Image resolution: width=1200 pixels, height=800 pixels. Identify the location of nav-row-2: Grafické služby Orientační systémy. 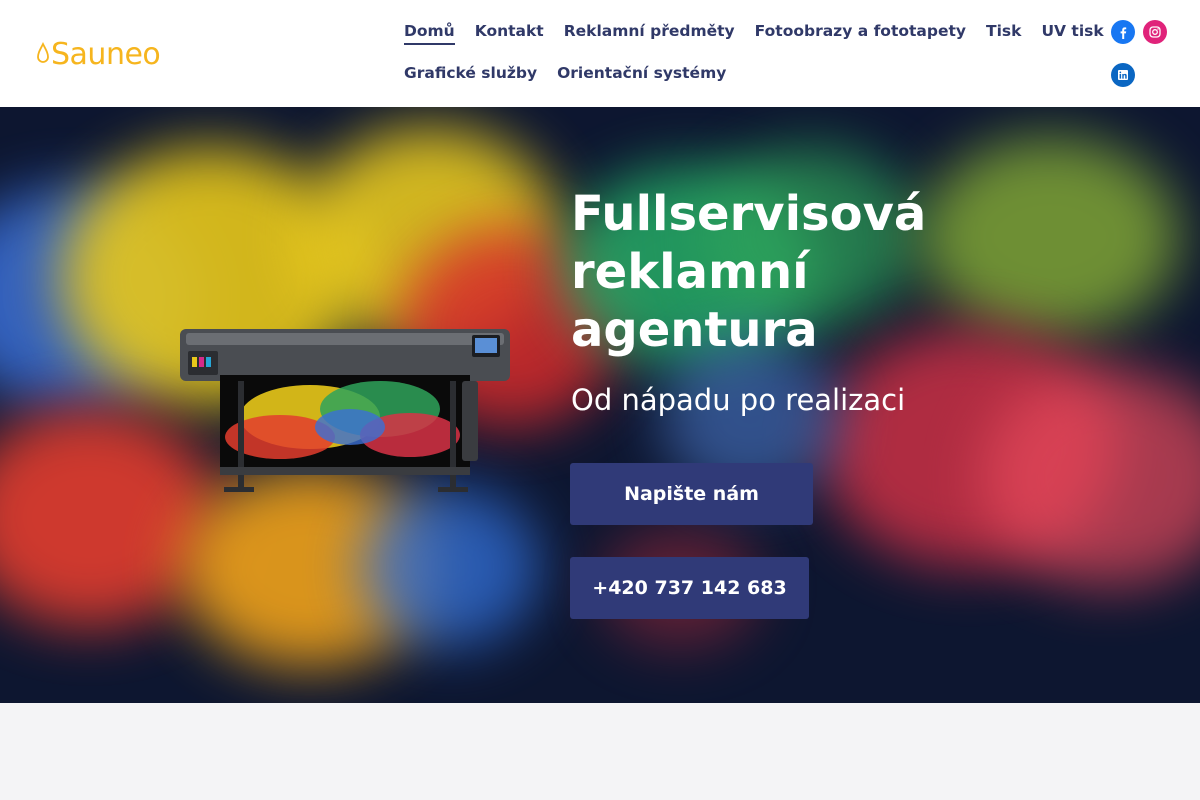
(734, 73).